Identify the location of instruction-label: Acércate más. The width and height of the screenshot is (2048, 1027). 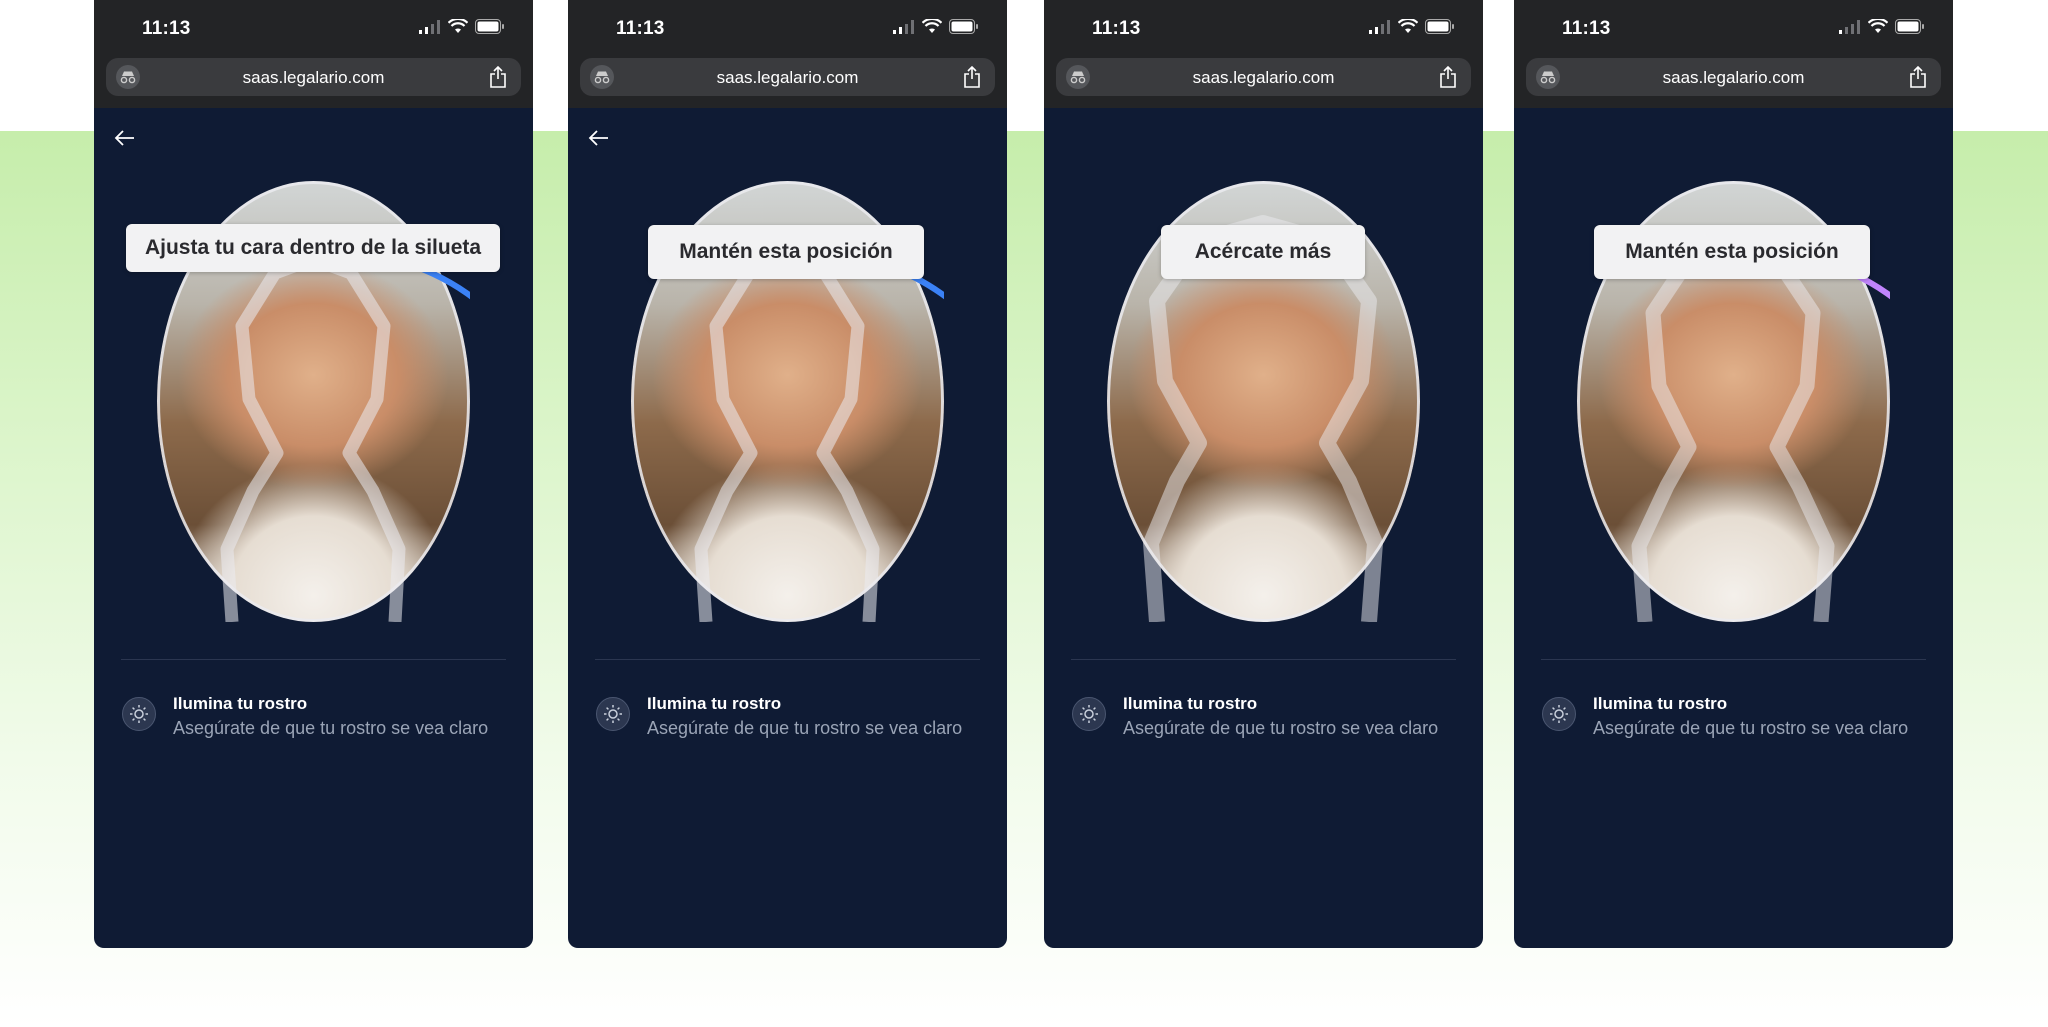
(1263, 252).